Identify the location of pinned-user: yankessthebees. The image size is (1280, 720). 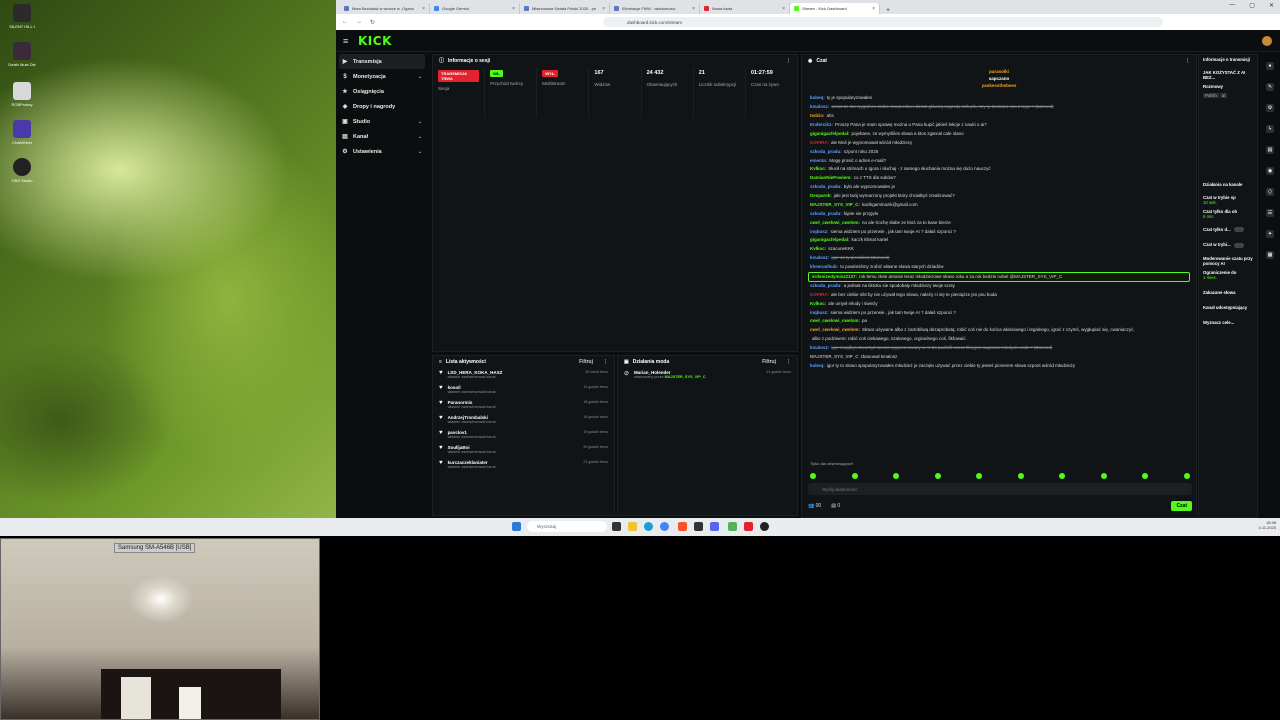
(999, 85).